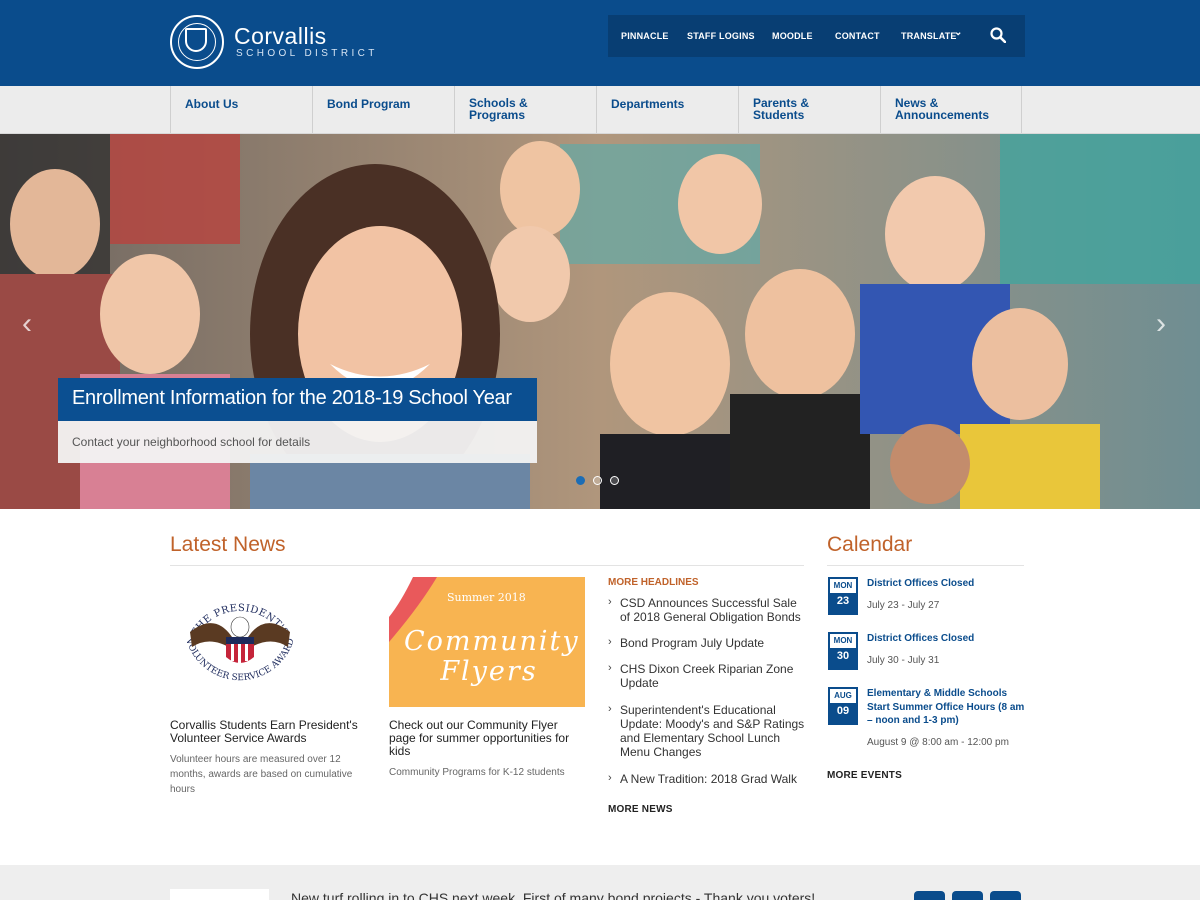 The image size is (1200, 900). Describe the element at coordinates (653, 582) in the screenshot. I see `more-headlines-label: MORE HEADLINES` at that location.